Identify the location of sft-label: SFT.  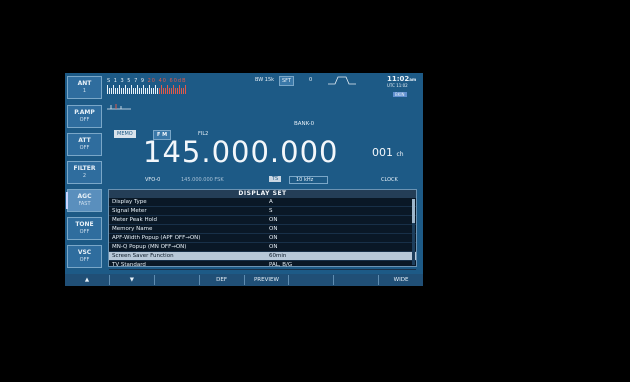
(287, 81).